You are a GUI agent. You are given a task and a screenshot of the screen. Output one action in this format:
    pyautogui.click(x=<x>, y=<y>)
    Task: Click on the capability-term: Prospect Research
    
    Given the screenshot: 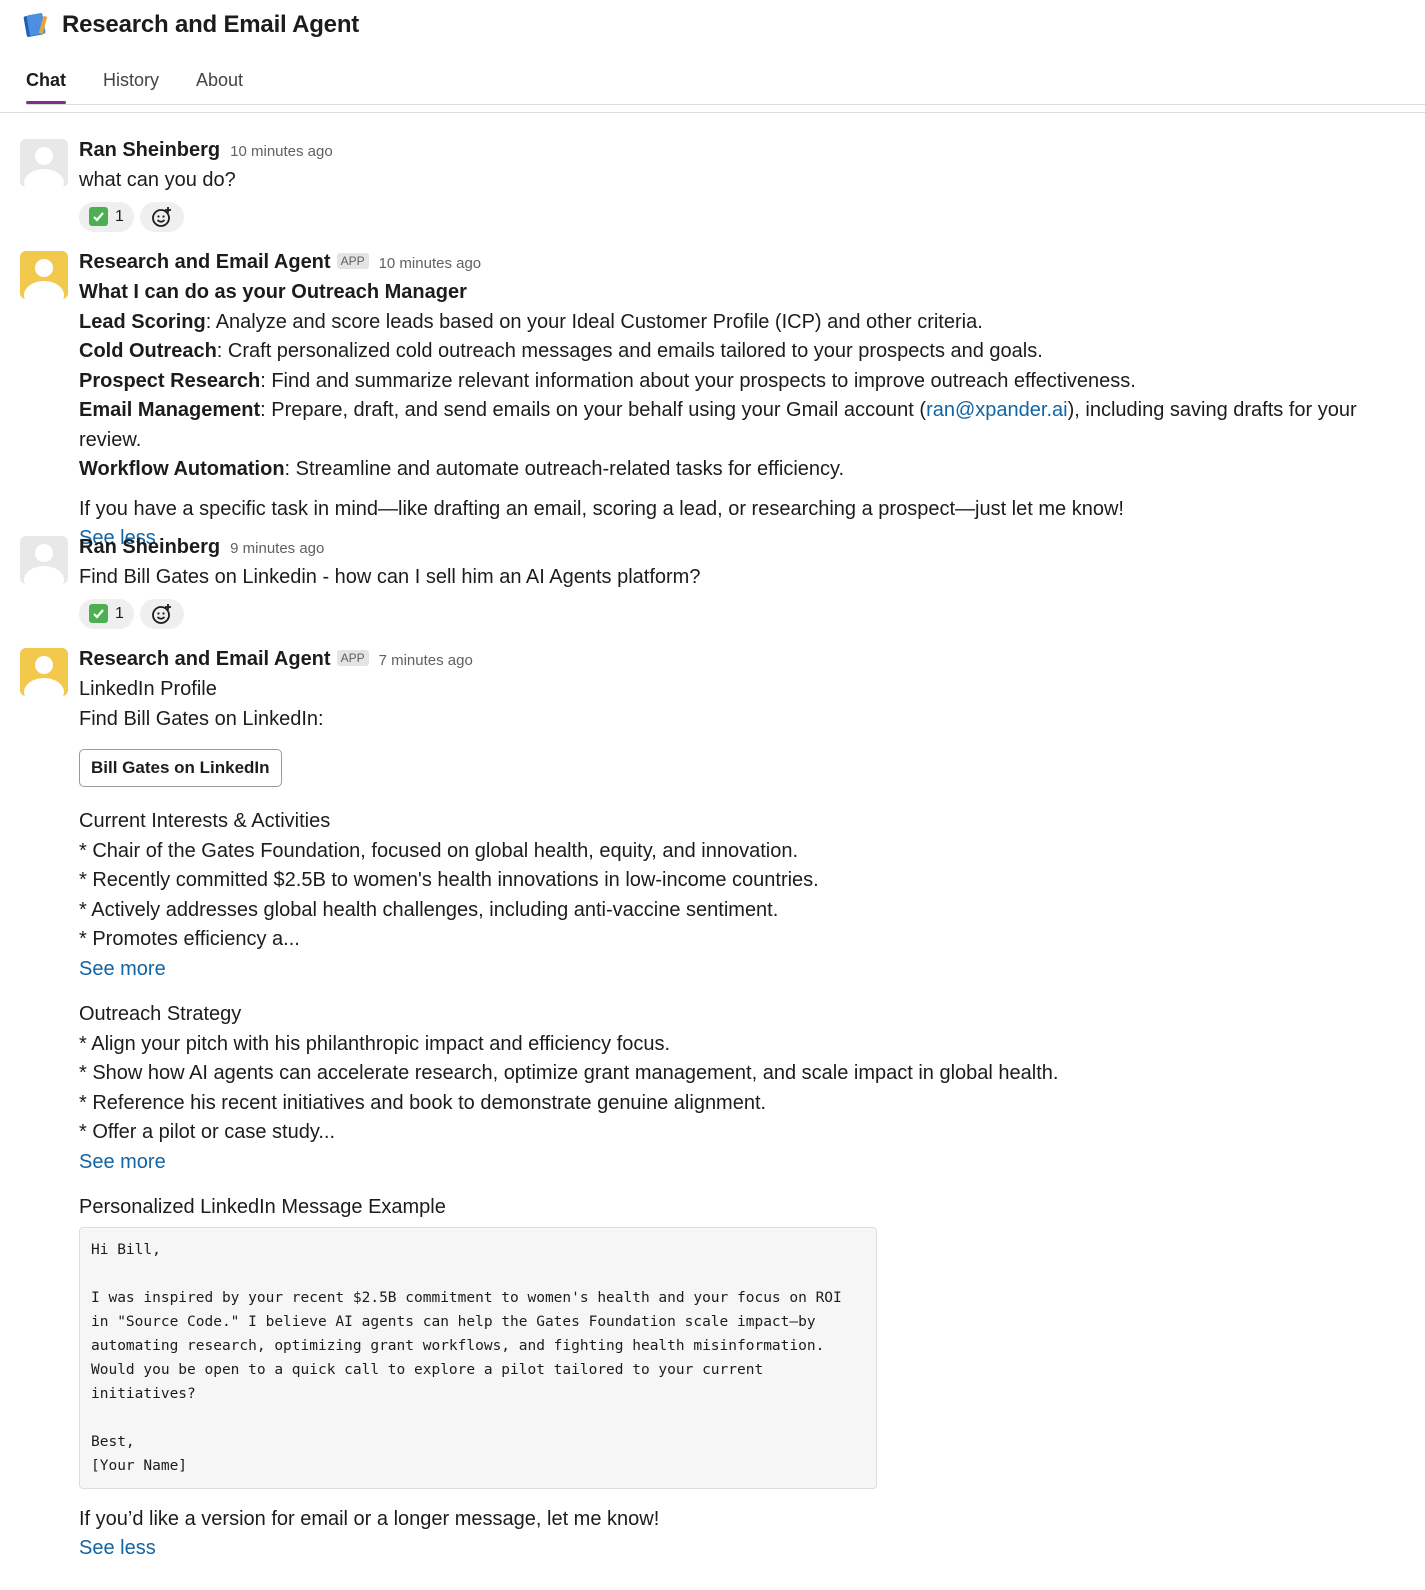 What is the action you would take?
    pyautogui.click(x=170, y=380)
    